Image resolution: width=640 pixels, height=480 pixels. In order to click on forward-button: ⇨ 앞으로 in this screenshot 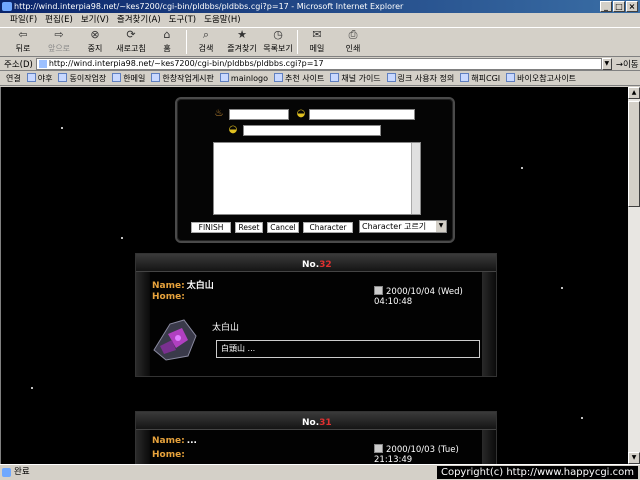, I will do `click(59, 42)`.